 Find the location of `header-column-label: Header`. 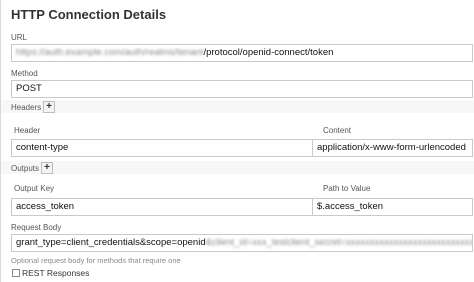

header-column-label: Header is located at coordinates (27, 130).